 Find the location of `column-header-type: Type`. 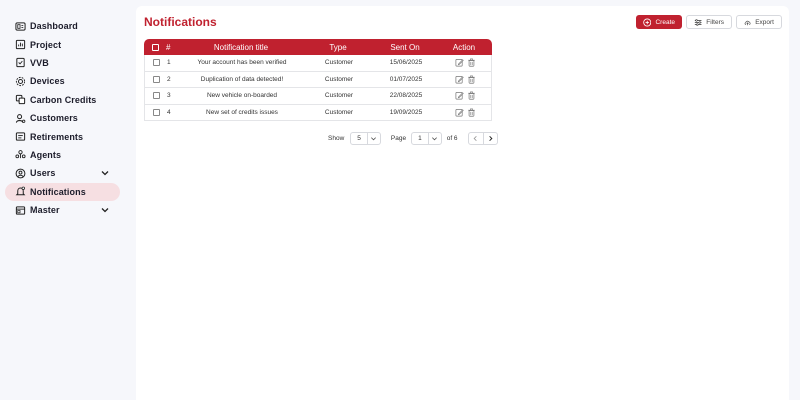

column-header-type: Type is located at coordinates (338, 47).